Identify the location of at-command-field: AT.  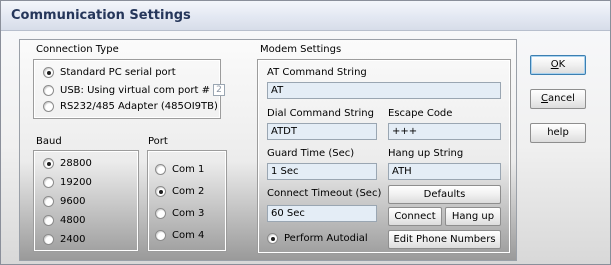
(384, 90).